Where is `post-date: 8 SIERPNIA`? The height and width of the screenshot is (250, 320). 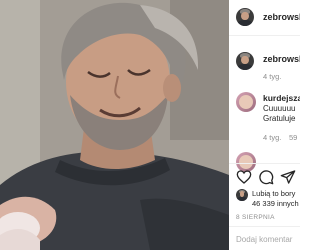 post-date: 8 SIERPNIA is located at coordinates (255, 217).